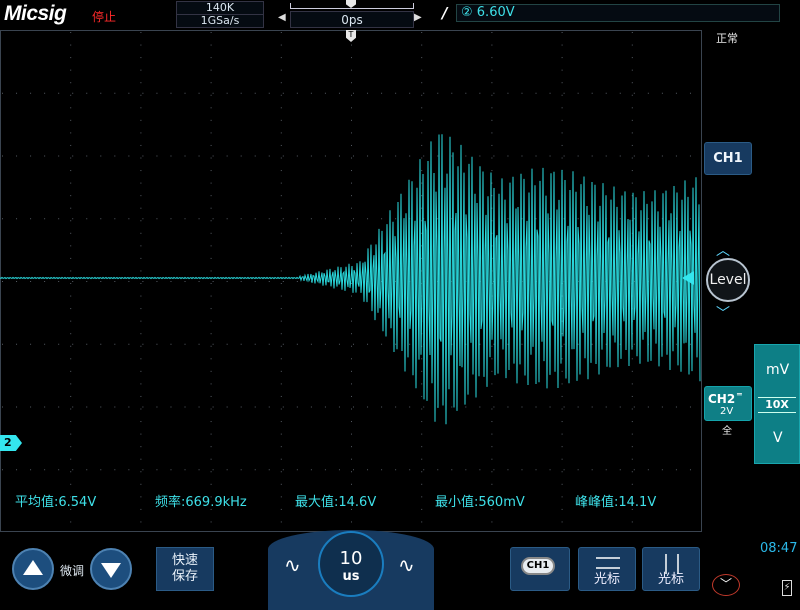 The height and width of the screenshot is (610, 800). Describe the element at coordinates (778, 438) in the screenshot. I see `unit-v-button: V` at that location.